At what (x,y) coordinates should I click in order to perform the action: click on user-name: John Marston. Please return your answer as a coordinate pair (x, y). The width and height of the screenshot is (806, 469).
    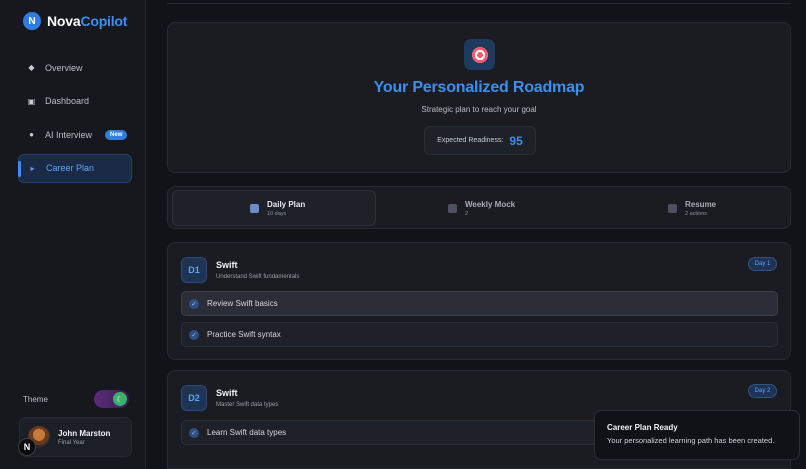
    Looking at the image, I should click on (84, 433).